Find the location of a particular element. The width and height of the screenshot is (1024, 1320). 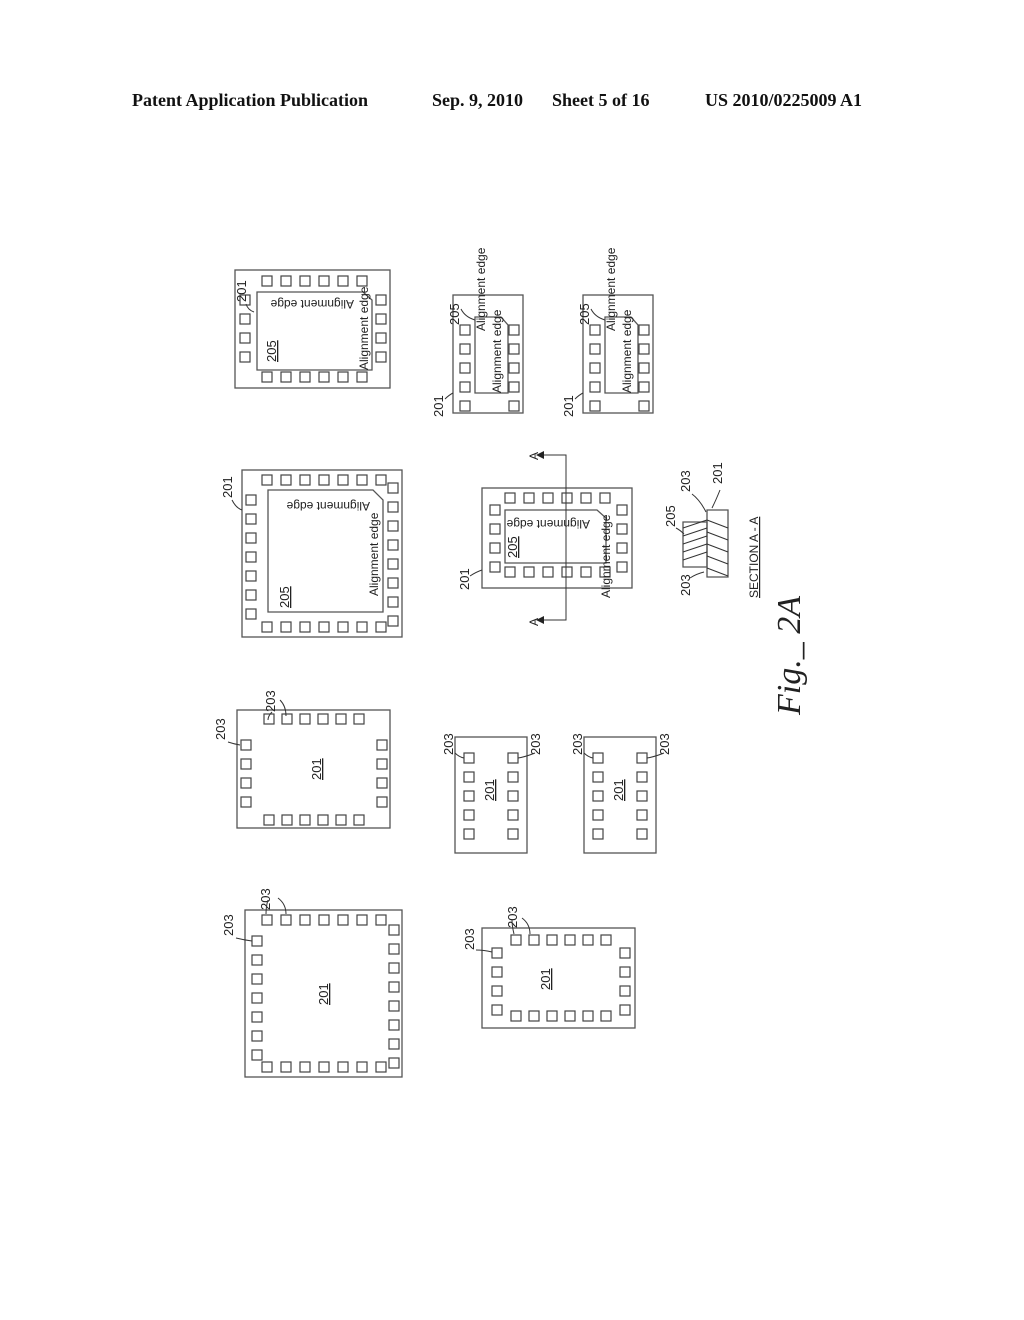

section-title: SECTION A - A is located at coordinates (754, 557).